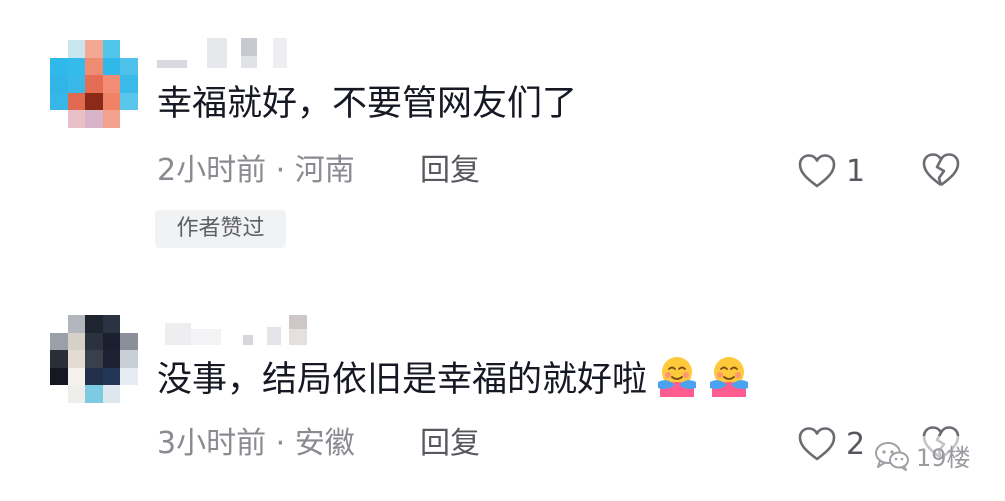 This screenshot has width=1005, height=501. I want to click on like-button: 1, so click(831, 171).